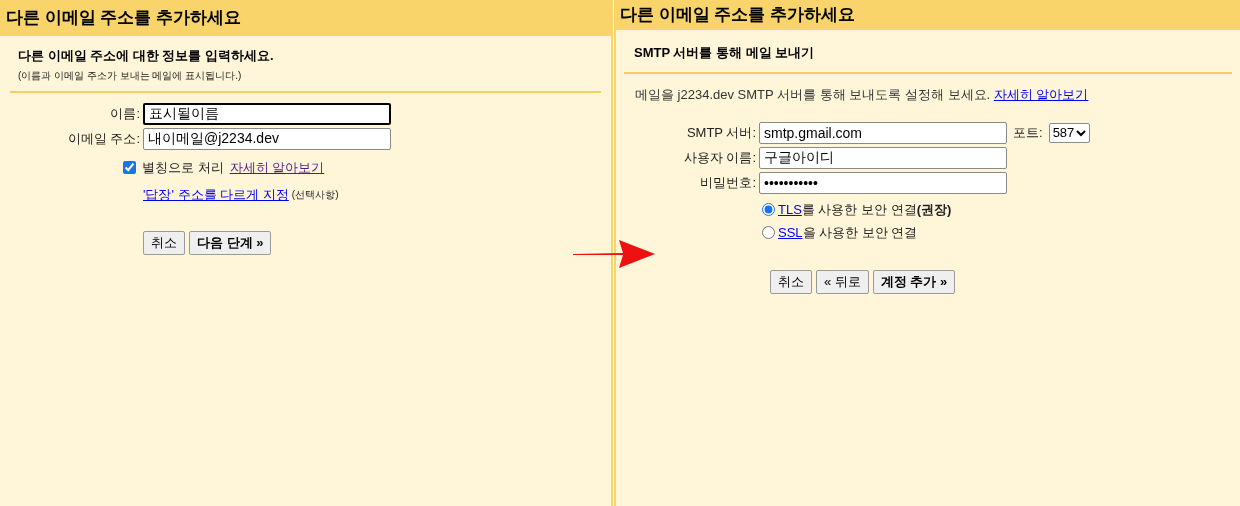  What do you see at coordinates (883, 183) in the screenshot?
I see `input-field: •••••••••••` at bounding box center [883, 183].